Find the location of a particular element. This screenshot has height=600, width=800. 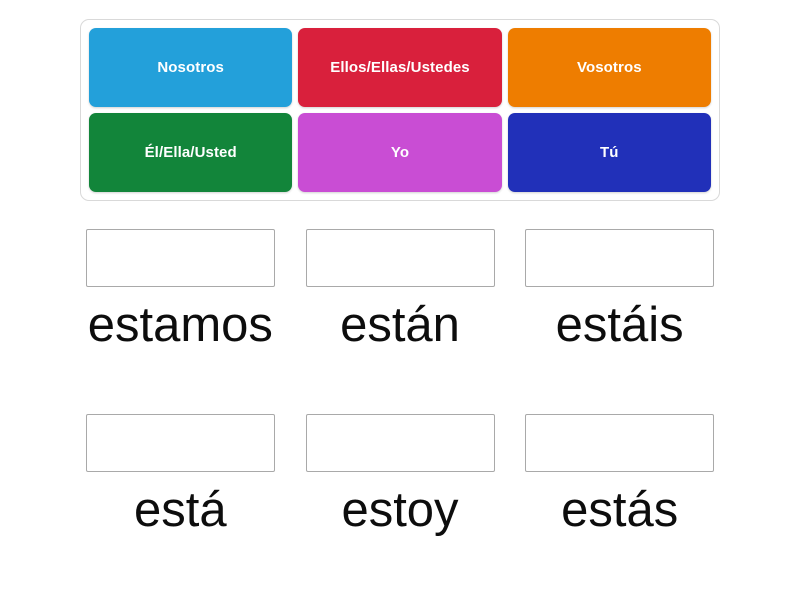

answer-word: estáis is located at coordinates (619, 325).